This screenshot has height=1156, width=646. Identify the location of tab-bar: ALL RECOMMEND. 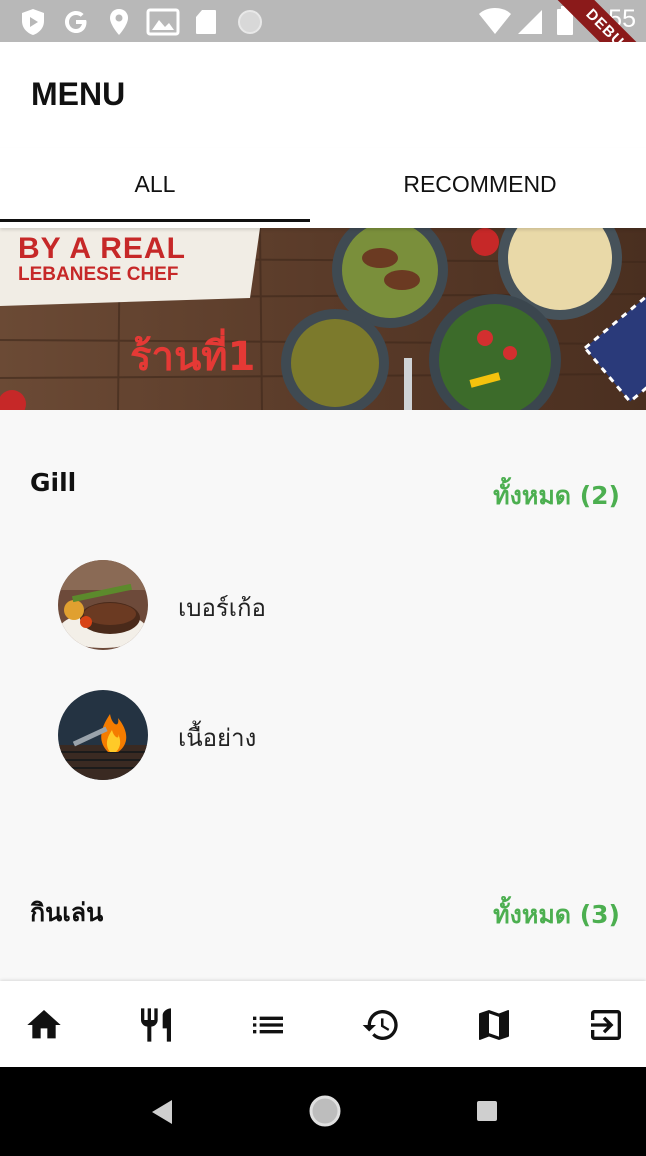
(323, 188).